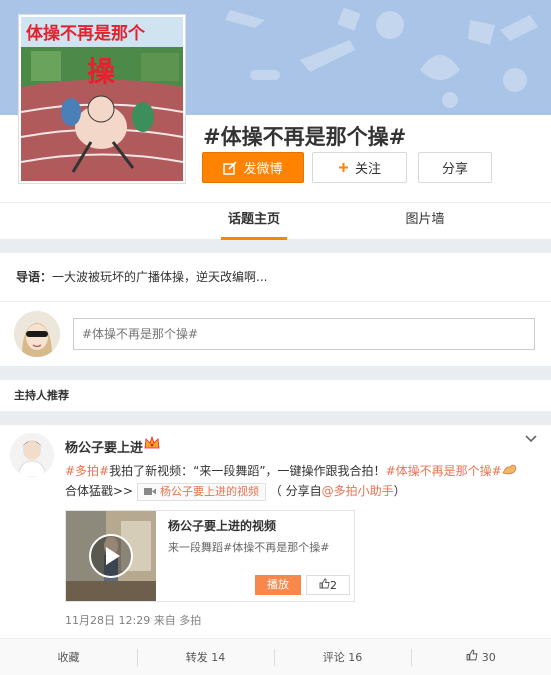  What do you see at coordinates (295, 491) in the screenshot?
I see `post-text-part: （ 分享自` at bounding box center [295, 491].